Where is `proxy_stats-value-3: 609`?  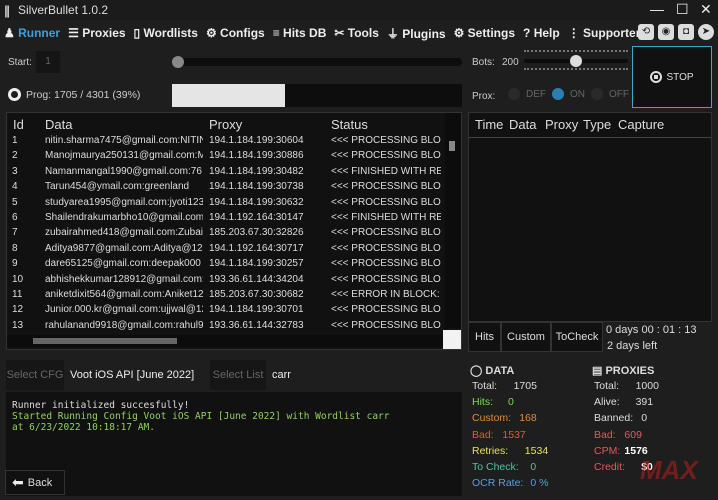 proxy_stats-value-3: 609 is located at coordinates (633, 434).